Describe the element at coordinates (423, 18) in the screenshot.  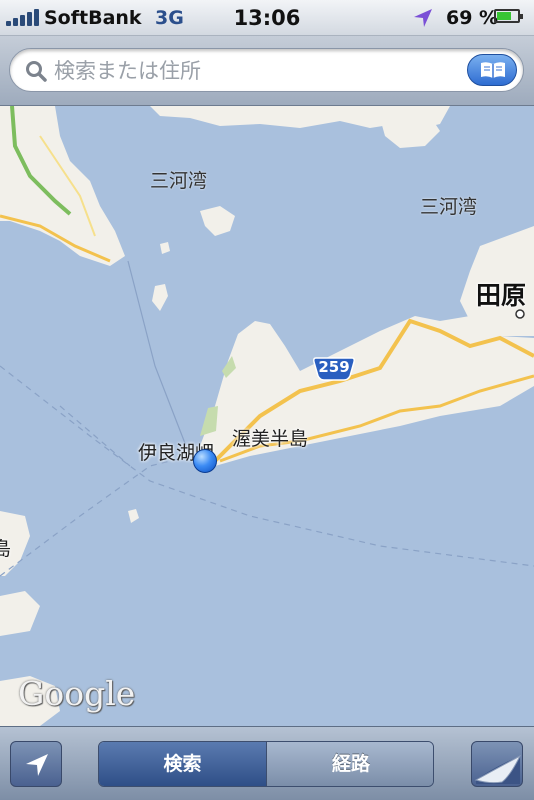
I see `location-arrow-icon` at that location.